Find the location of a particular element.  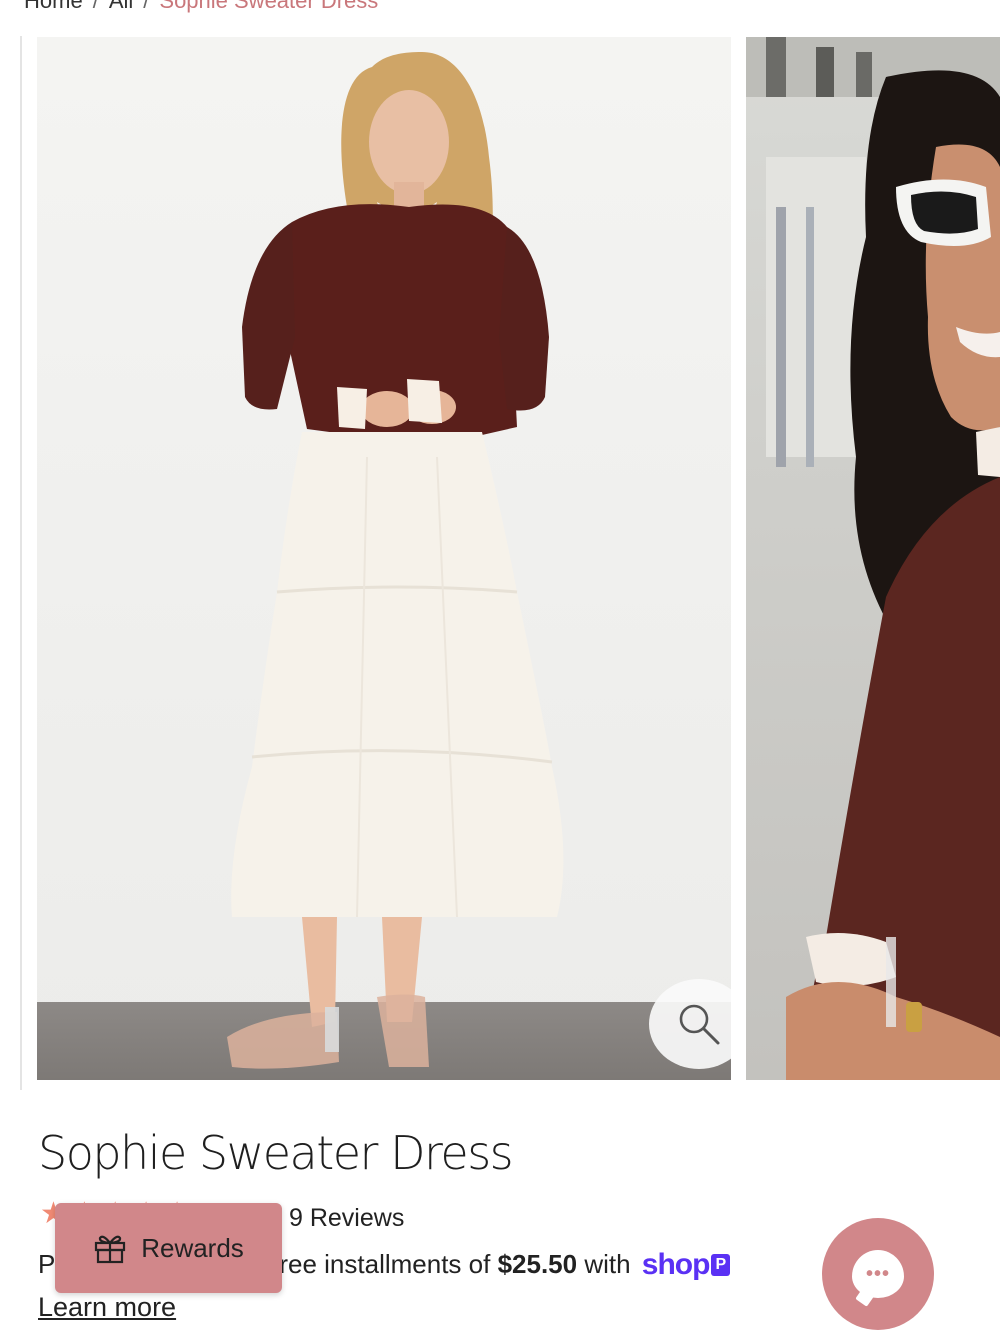

chat-button: ••• is located at coordinates (878, 1274).